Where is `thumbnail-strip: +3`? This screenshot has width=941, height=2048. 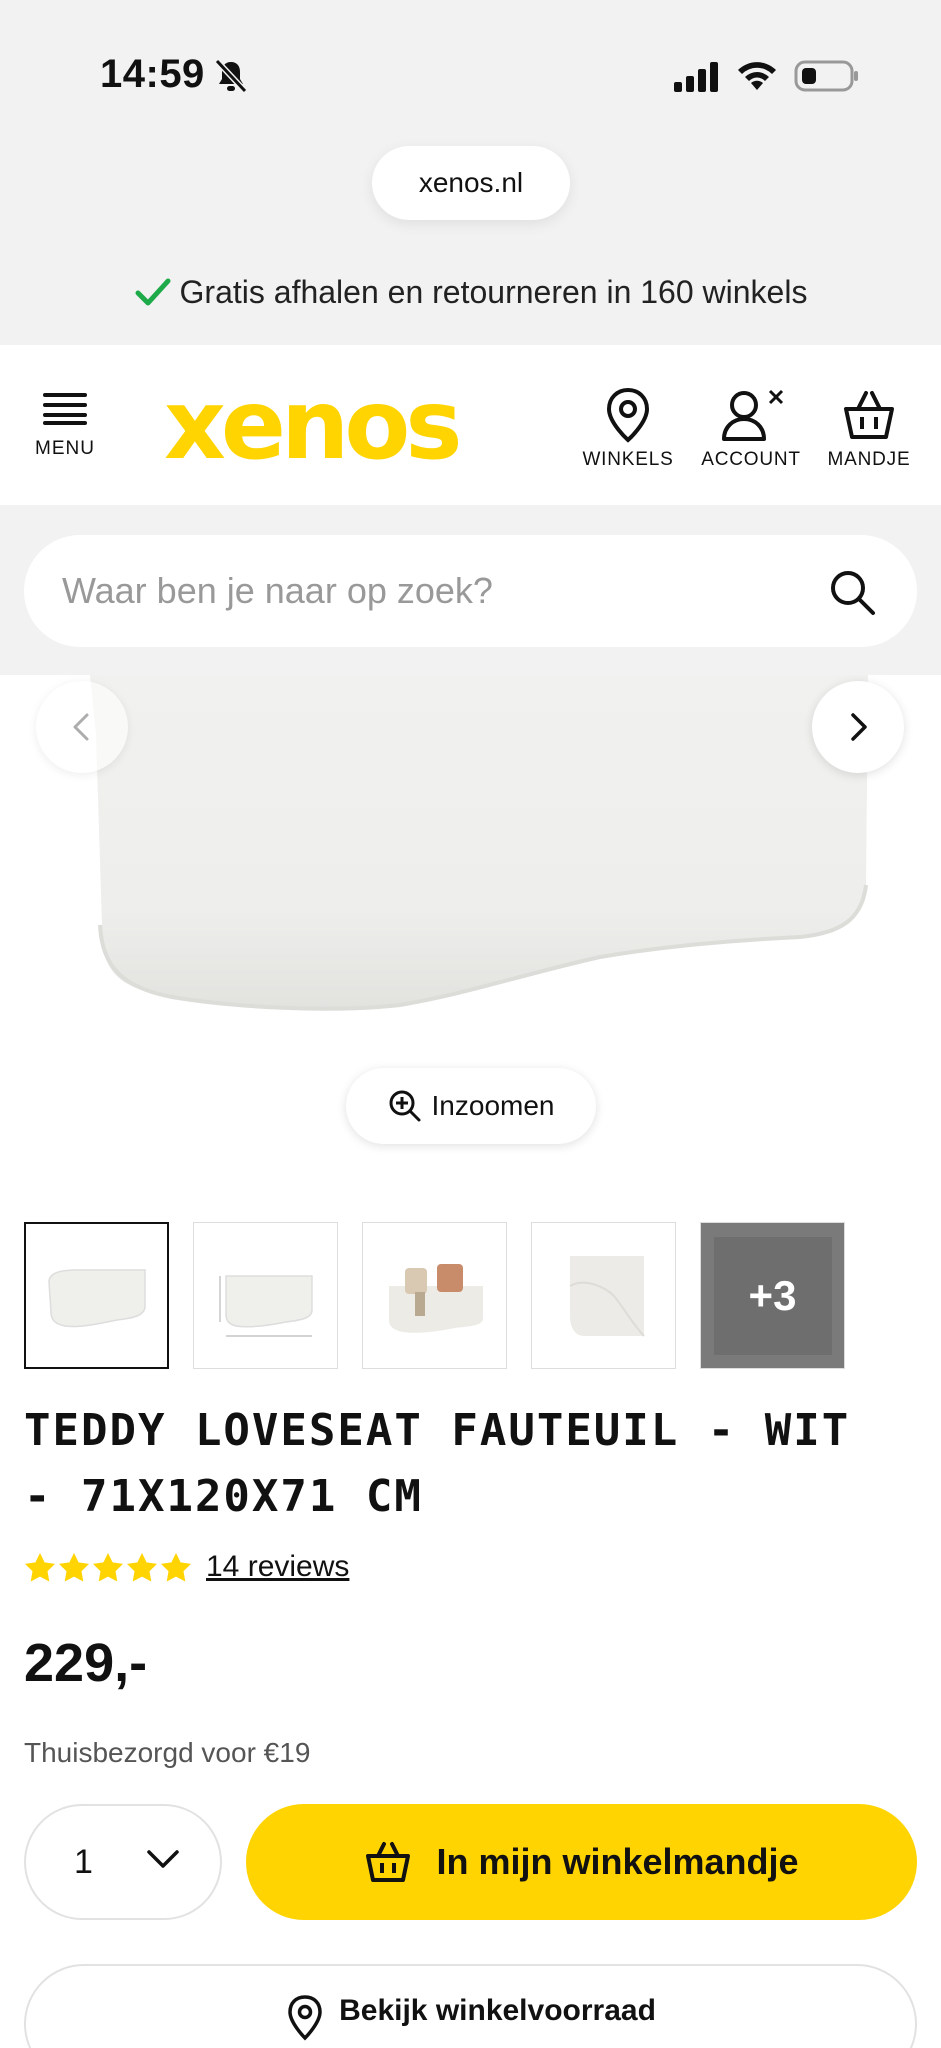 thumbnail-strip: +3 is located at coordinates (434, 1295).